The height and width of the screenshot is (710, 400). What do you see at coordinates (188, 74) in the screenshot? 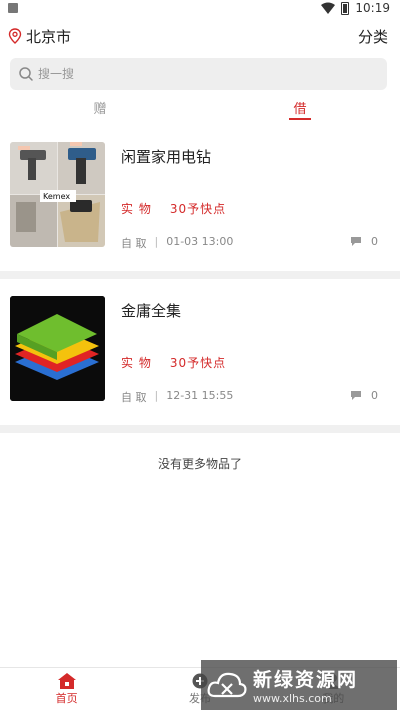
I see `search-input` at bounding box center [188, 74].